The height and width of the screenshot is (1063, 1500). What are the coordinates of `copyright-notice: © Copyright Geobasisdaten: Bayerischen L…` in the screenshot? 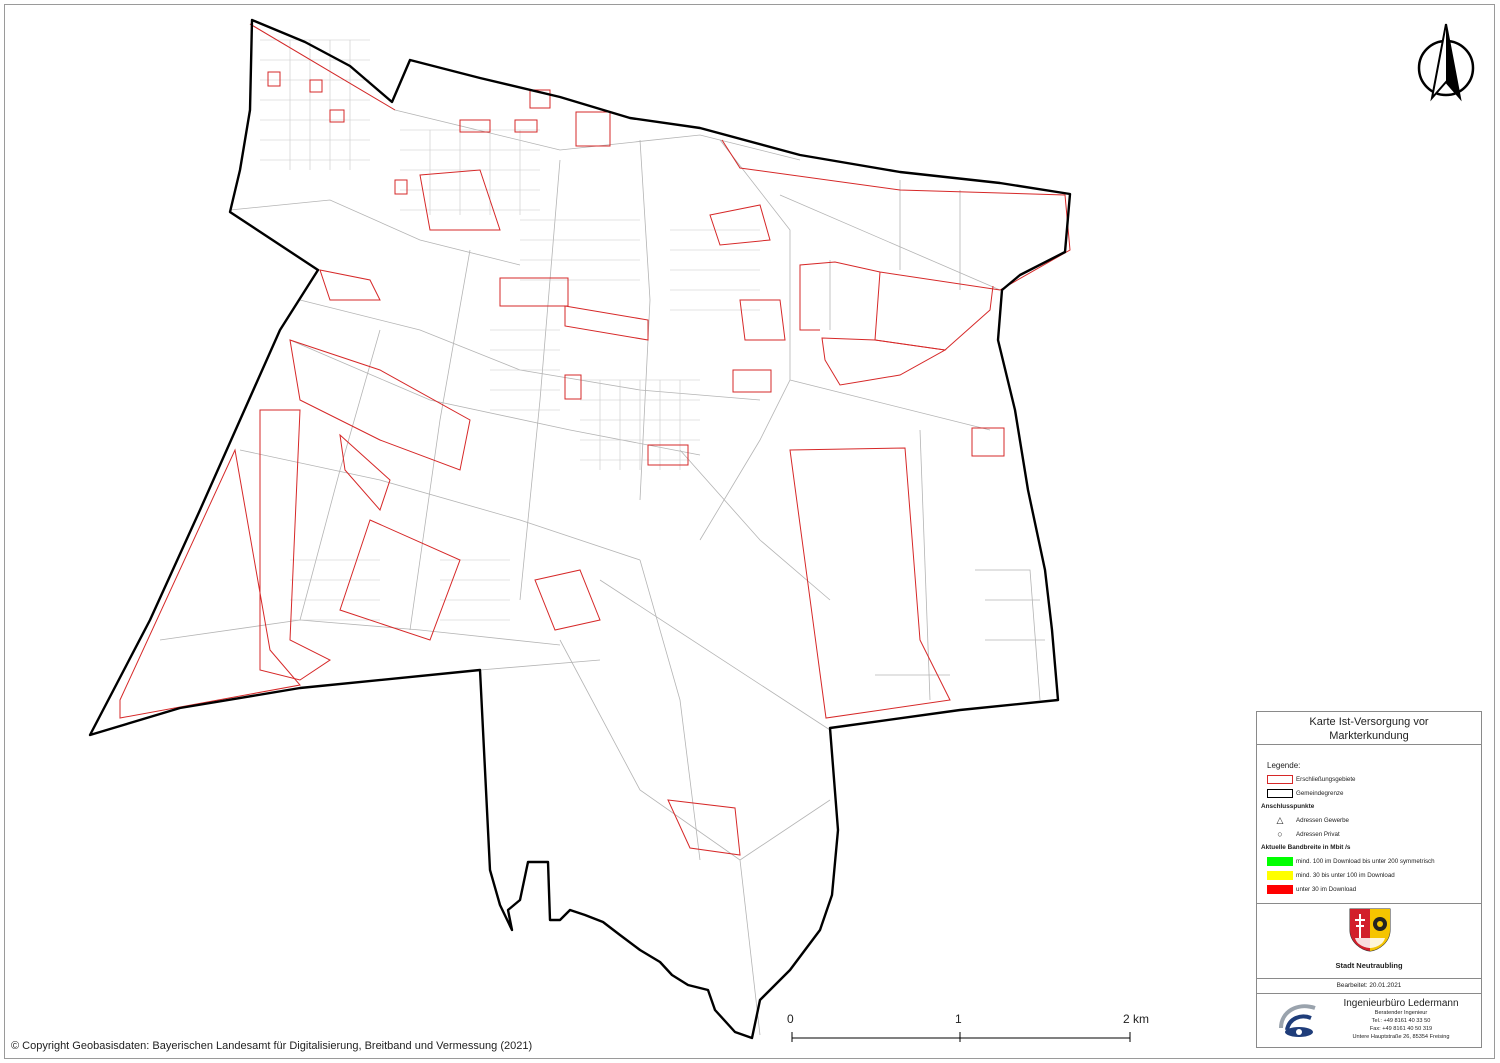 It's located at (272, 1046).